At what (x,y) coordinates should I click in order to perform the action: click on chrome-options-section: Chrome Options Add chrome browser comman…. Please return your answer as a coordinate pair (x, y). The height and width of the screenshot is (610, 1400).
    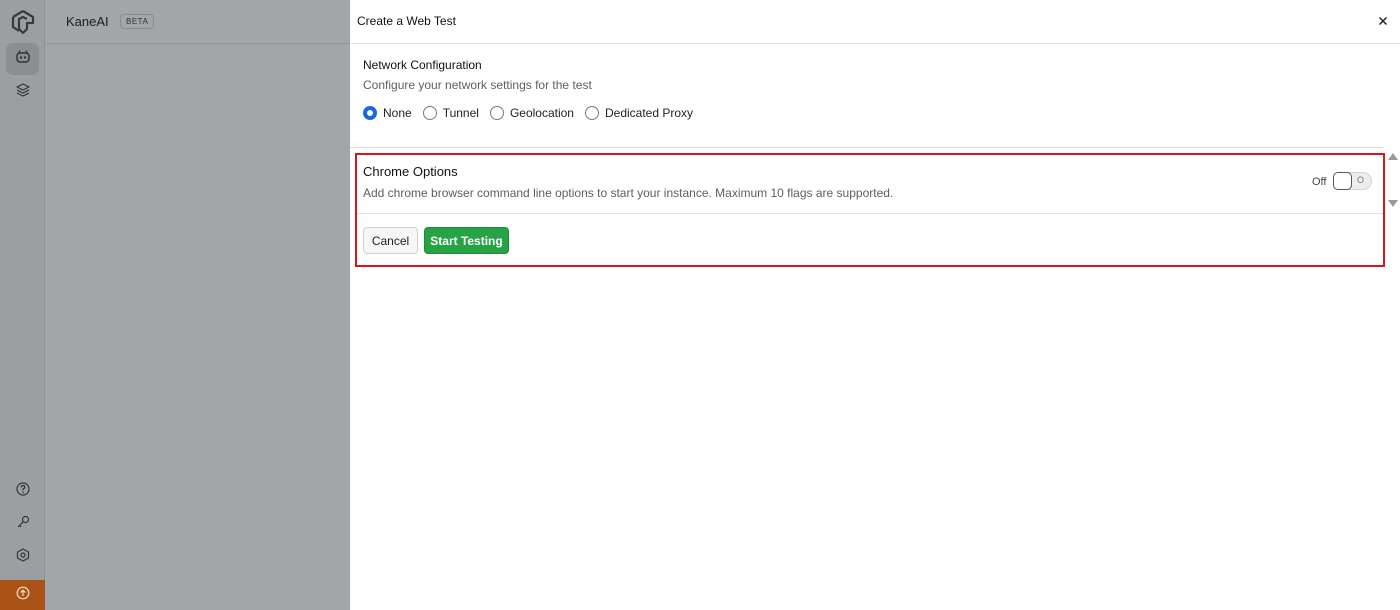
    Looking at the image, I should click on (870, 210).